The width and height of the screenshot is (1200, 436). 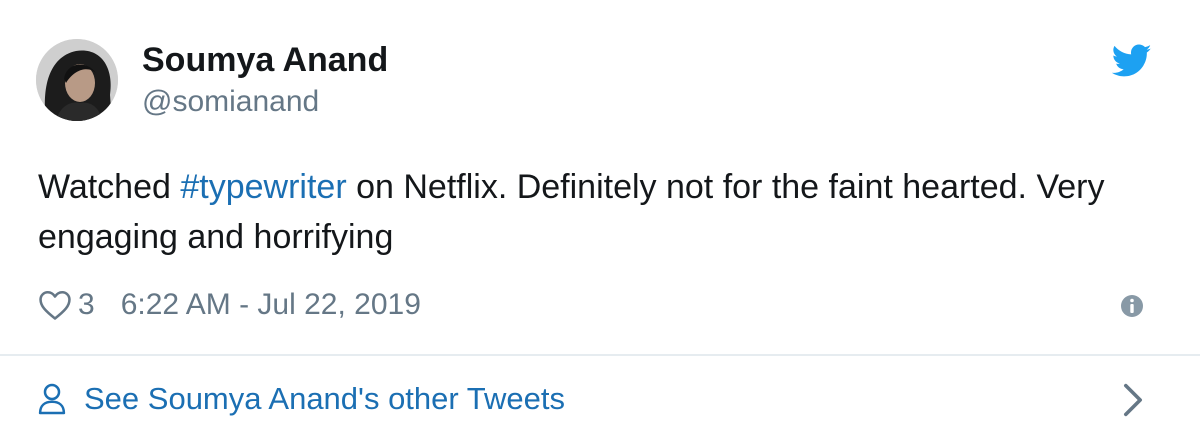 I want to click on user-handle: @somianand, so click(x=265, y=102).